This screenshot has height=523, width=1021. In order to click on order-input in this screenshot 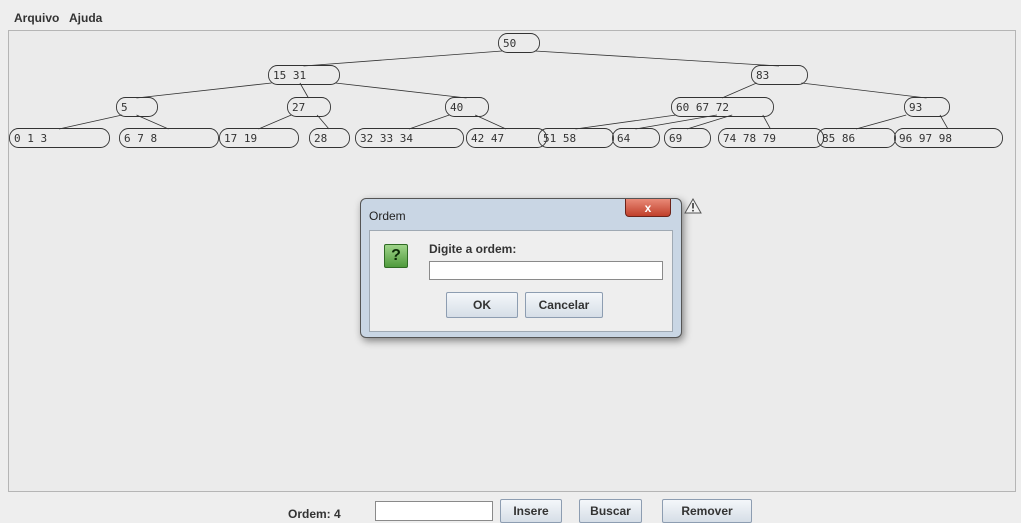, I will do `click(546, 270)`.